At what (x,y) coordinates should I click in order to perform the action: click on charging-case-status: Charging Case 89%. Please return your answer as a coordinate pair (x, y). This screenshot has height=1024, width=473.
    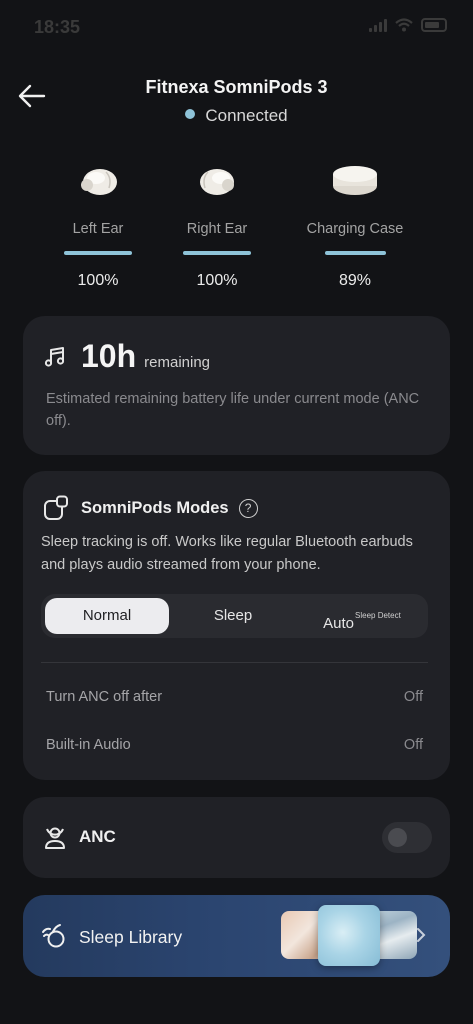
    Looking at the image, I should click on (355, 222).